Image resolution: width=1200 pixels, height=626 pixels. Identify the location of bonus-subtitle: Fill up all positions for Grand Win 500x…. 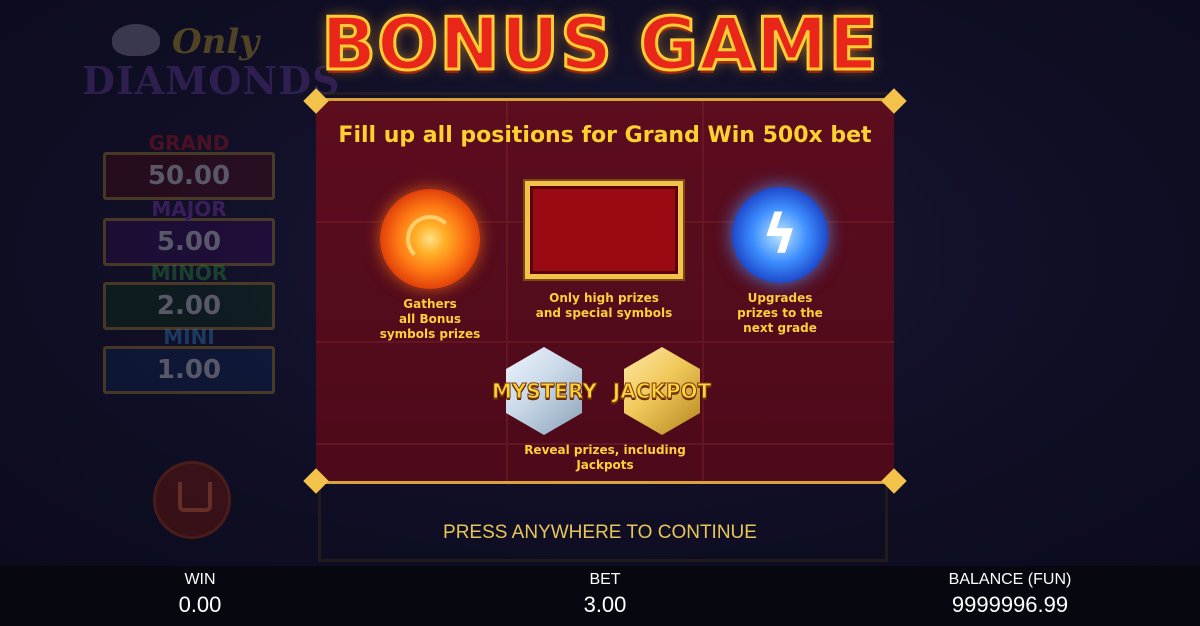
(605, 135).